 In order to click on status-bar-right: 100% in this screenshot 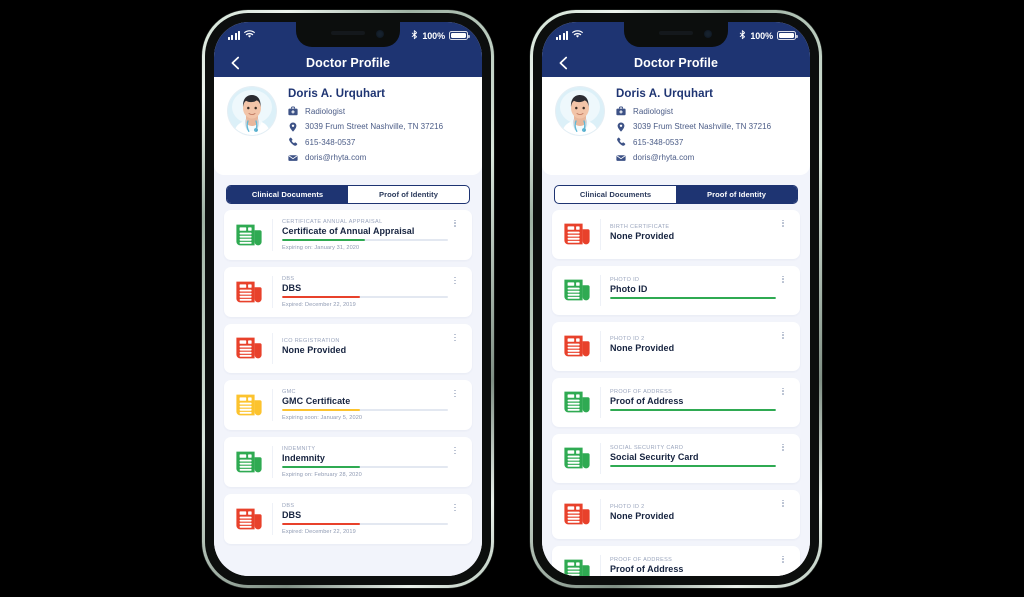, I will do `click(768, 35)`.